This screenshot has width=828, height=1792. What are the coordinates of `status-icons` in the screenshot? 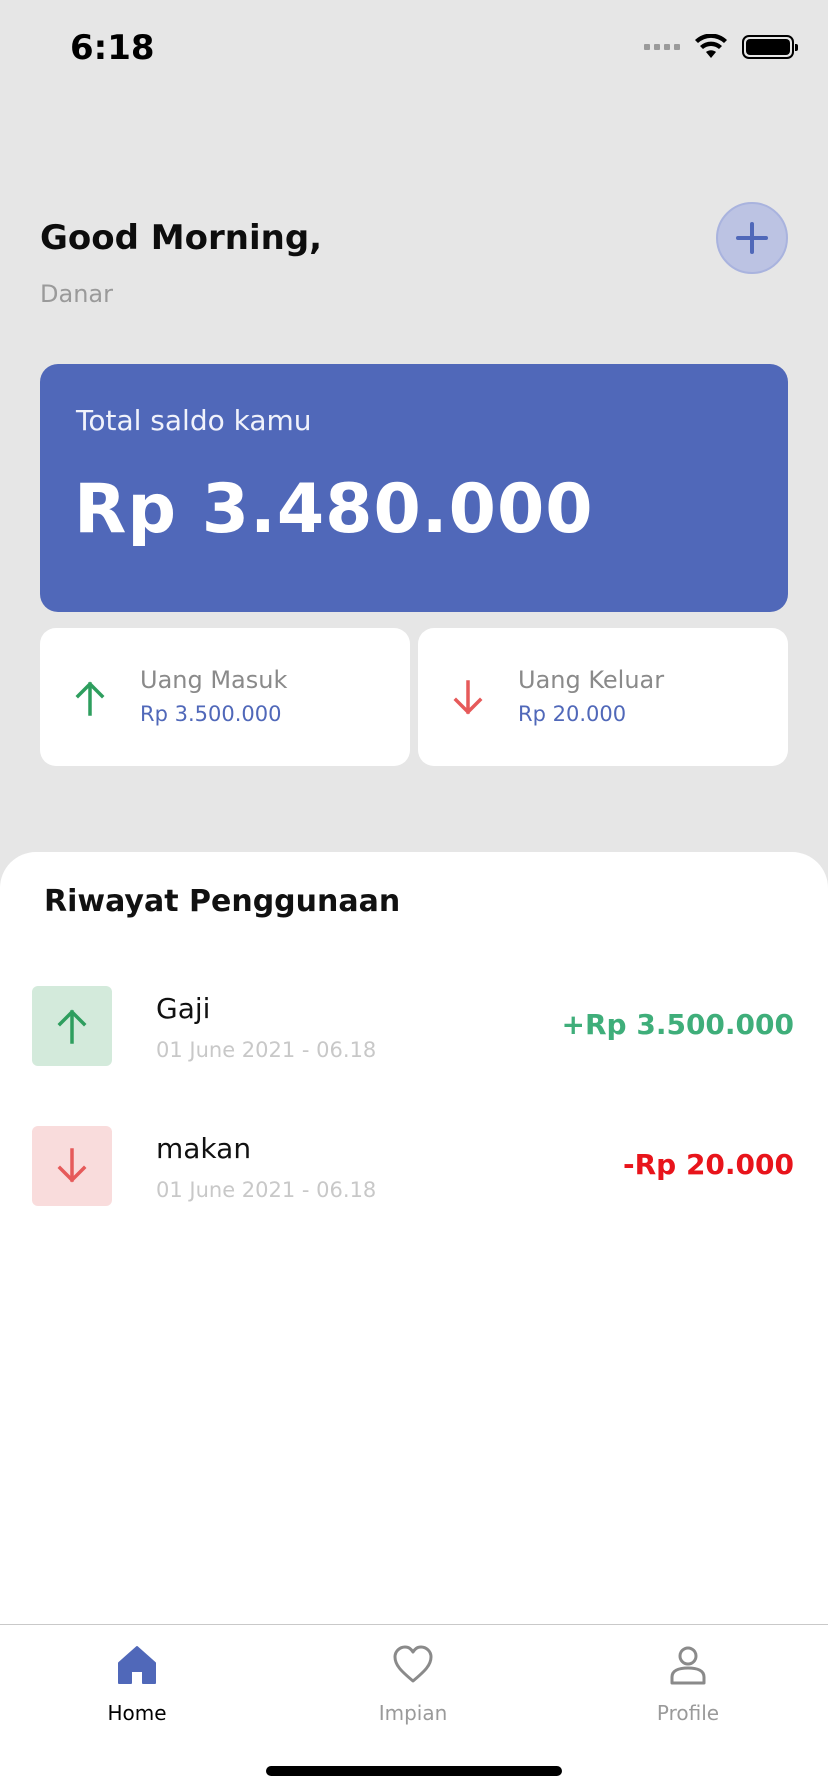 It's located at (721, 47).